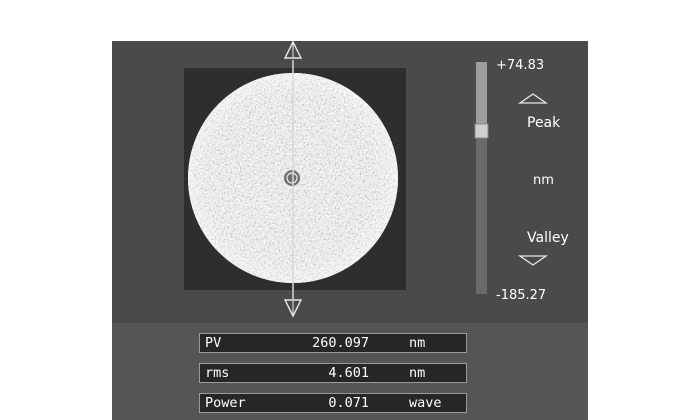  What do you see at coordinates (548, 238) in the screenshot?
I see `valley-label: Valley` at bounding box center [548, 238].